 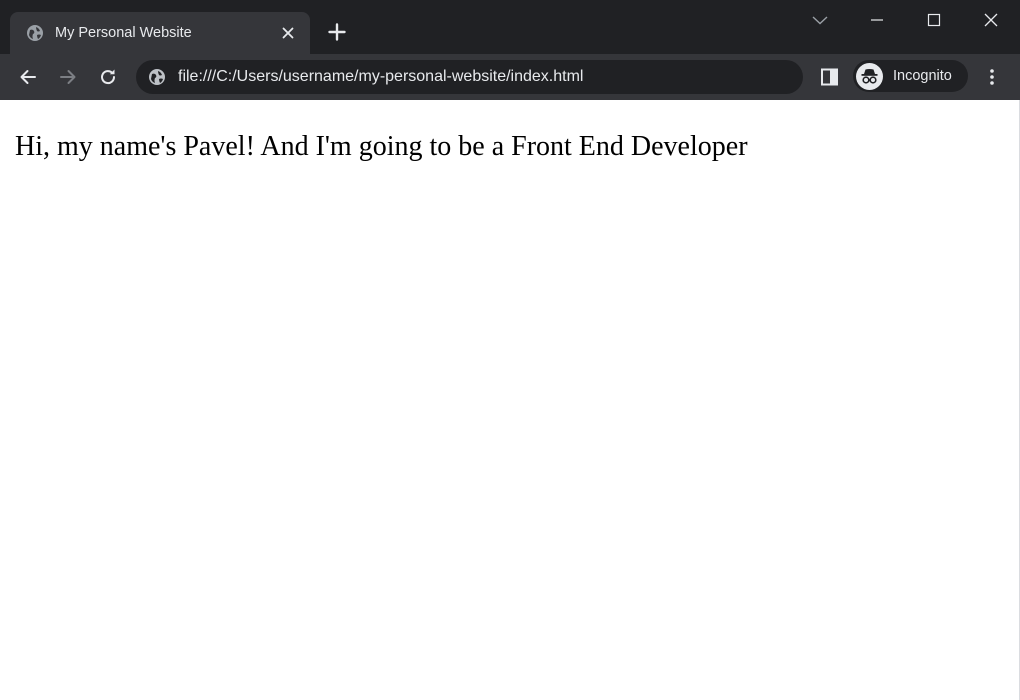 What do you see at coordinates (922, 76) in the screenshot?
I see `profile-label: Incognito` at bounding box center [922, 76].